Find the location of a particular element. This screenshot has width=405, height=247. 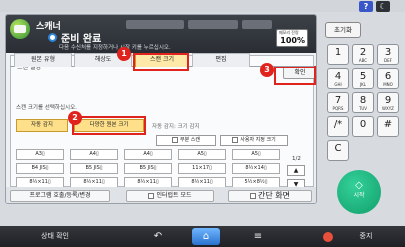

auto-detect-note: 자동 감지: 크기 감지 is located at coordinates (176, 127).